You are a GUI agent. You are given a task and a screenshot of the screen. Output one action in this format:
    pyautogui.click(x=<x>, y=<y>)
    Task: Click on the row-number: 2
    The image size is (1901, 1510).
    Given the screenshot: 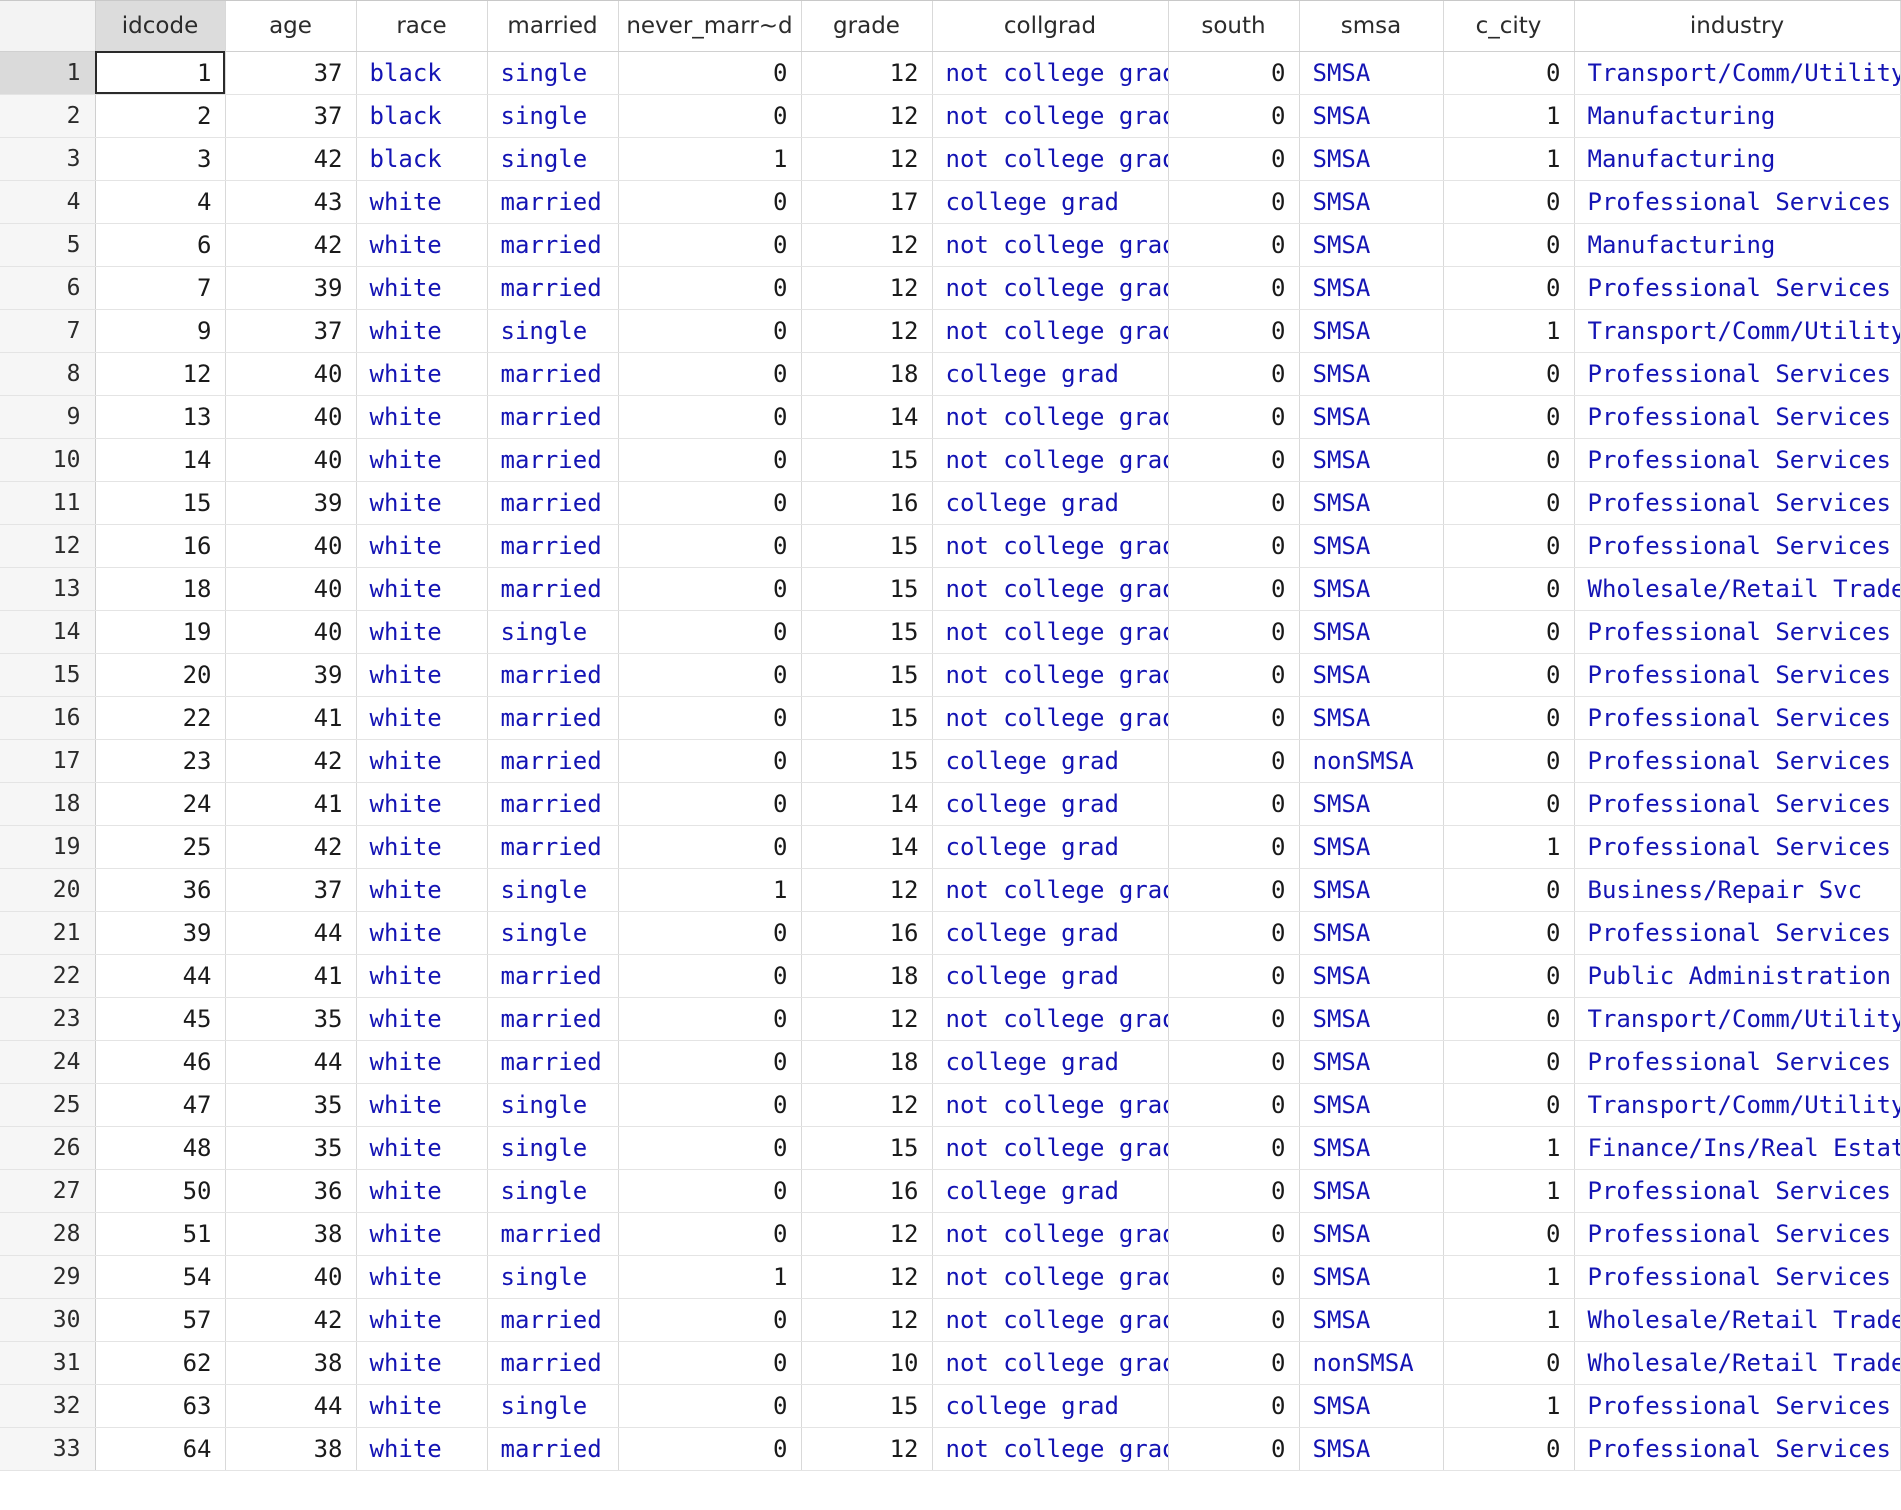 What is the action you would take?
    pyautogui.click(x=48, y=116)
    